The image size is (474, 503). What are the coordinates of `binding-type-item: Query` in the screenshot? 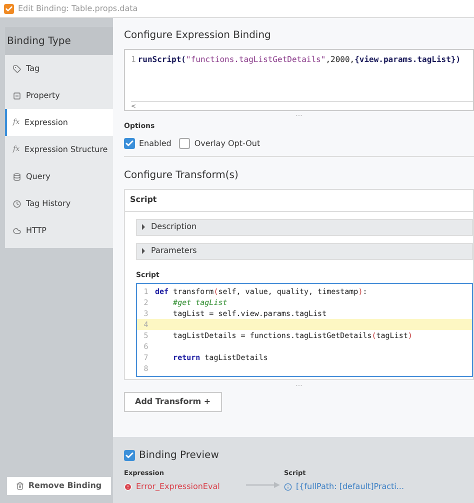 It's located at (59, 176).